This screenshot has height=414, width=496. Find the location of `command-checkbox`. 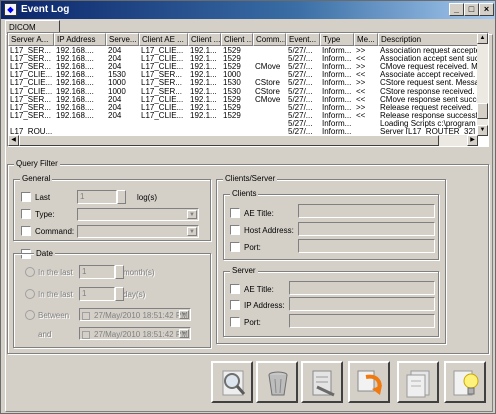

command-checkbox is located at coordinates (26, 231).